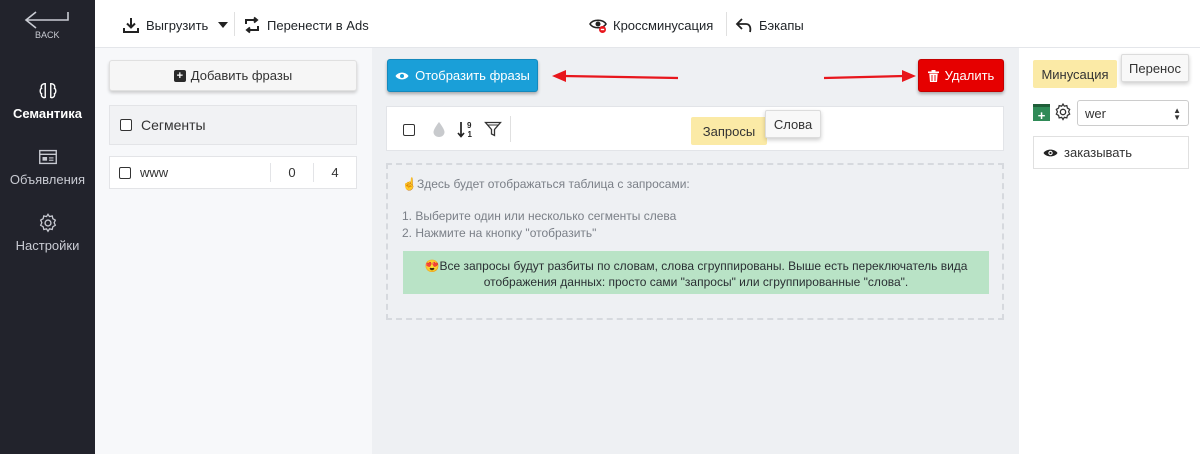 The width and height of the screenshot is (1200, 454). I want to click on export-button: Выгрузить, so click(175, 25).